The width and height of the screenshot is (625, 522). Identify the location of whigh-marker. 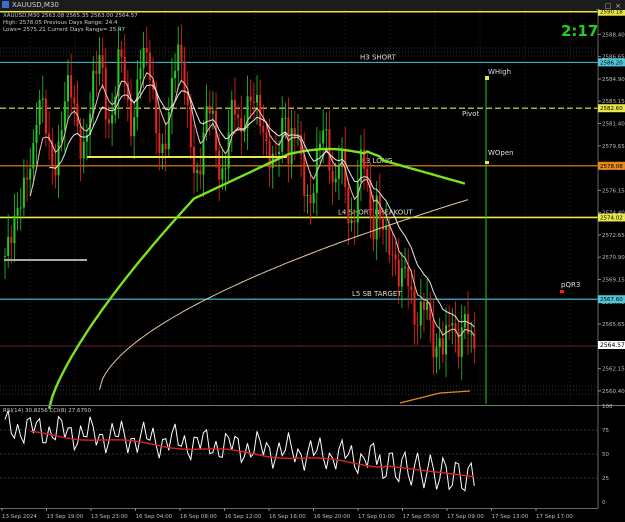
(487, 78).